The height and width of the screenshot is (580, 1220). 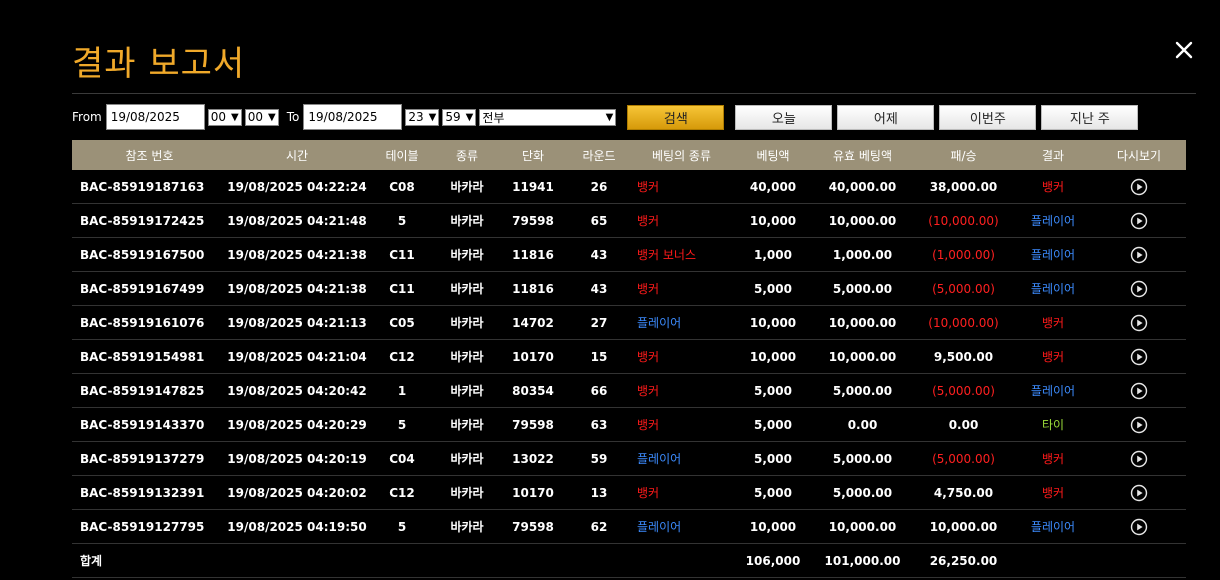 What do you see at coordinates (963, 288) in the screenshot?
I see `winloss-cell: (5,000.00)` at bounding box center [963, 288].